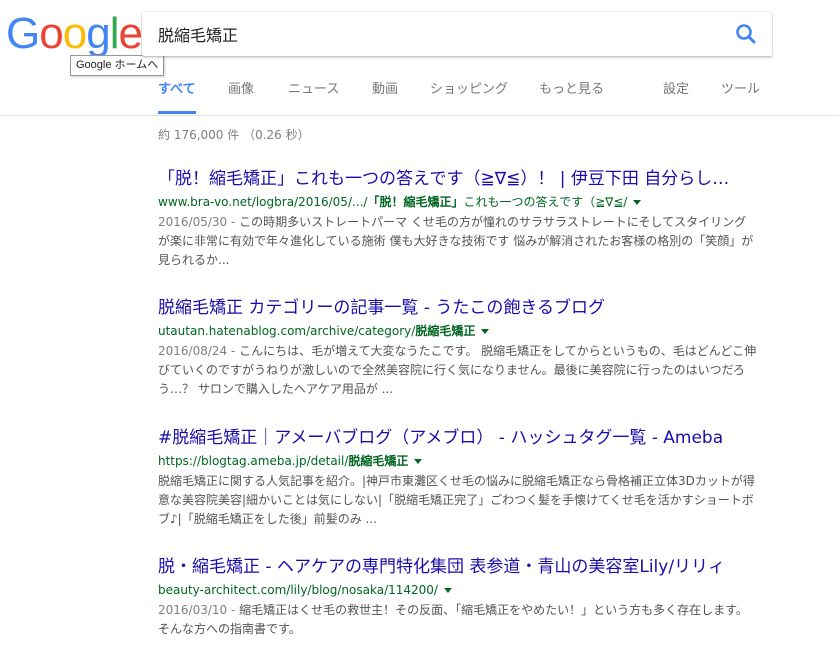  Describe the element at coordinates (287, 331) in the screenshot. I see `result-url-text: utautan.hatenablog.com/archive/category/` at that location.